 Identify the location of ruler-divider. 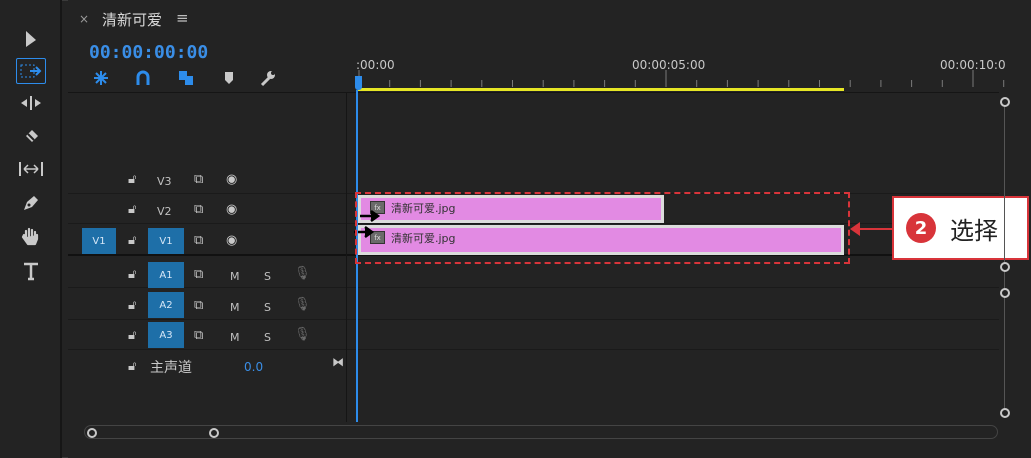
(533, 92).